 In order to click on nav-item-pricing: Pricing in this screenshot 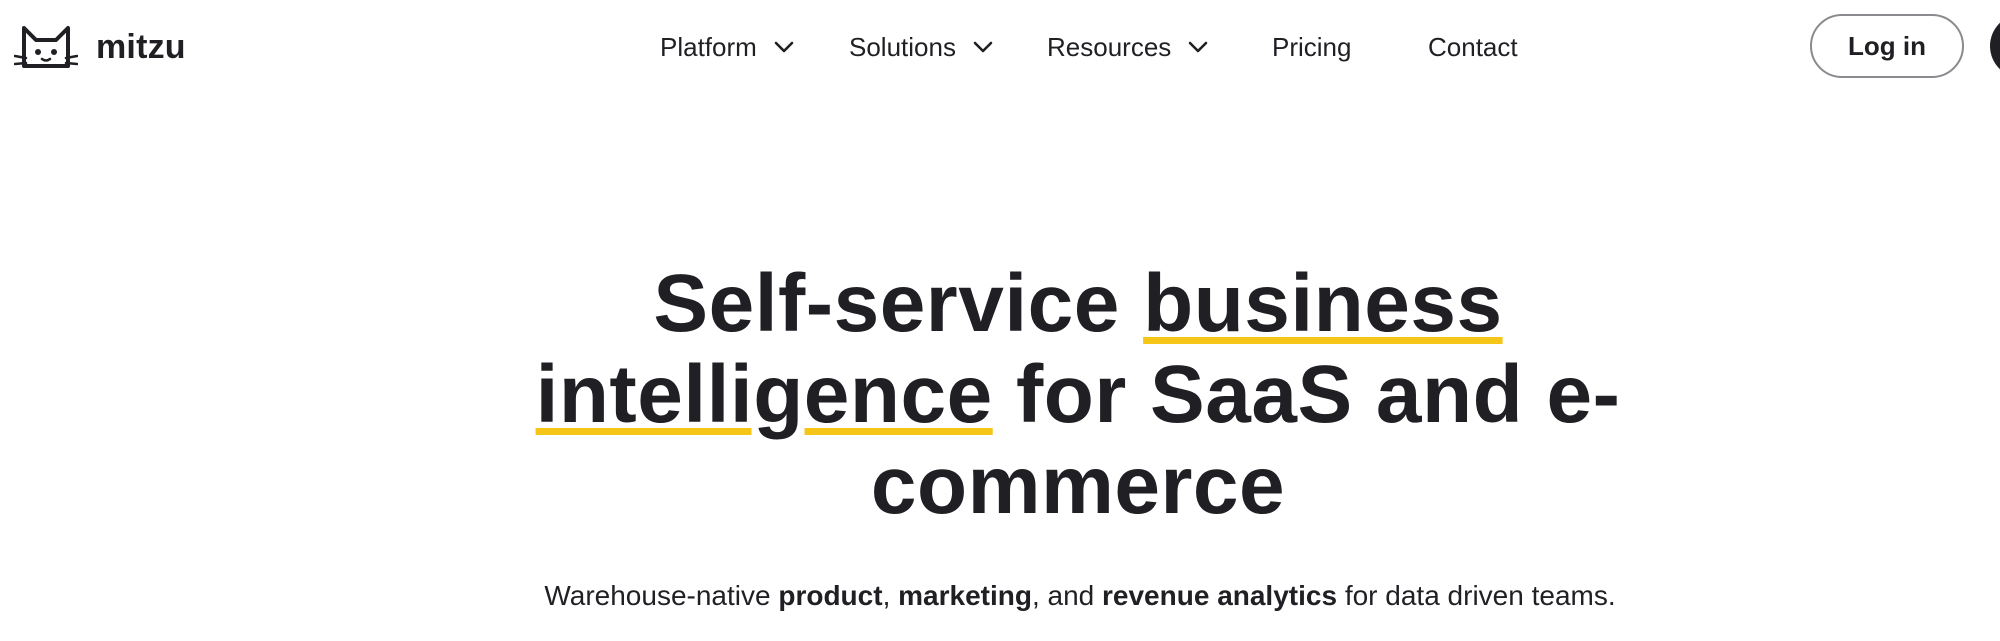, I will do `click(1311, 47)`.